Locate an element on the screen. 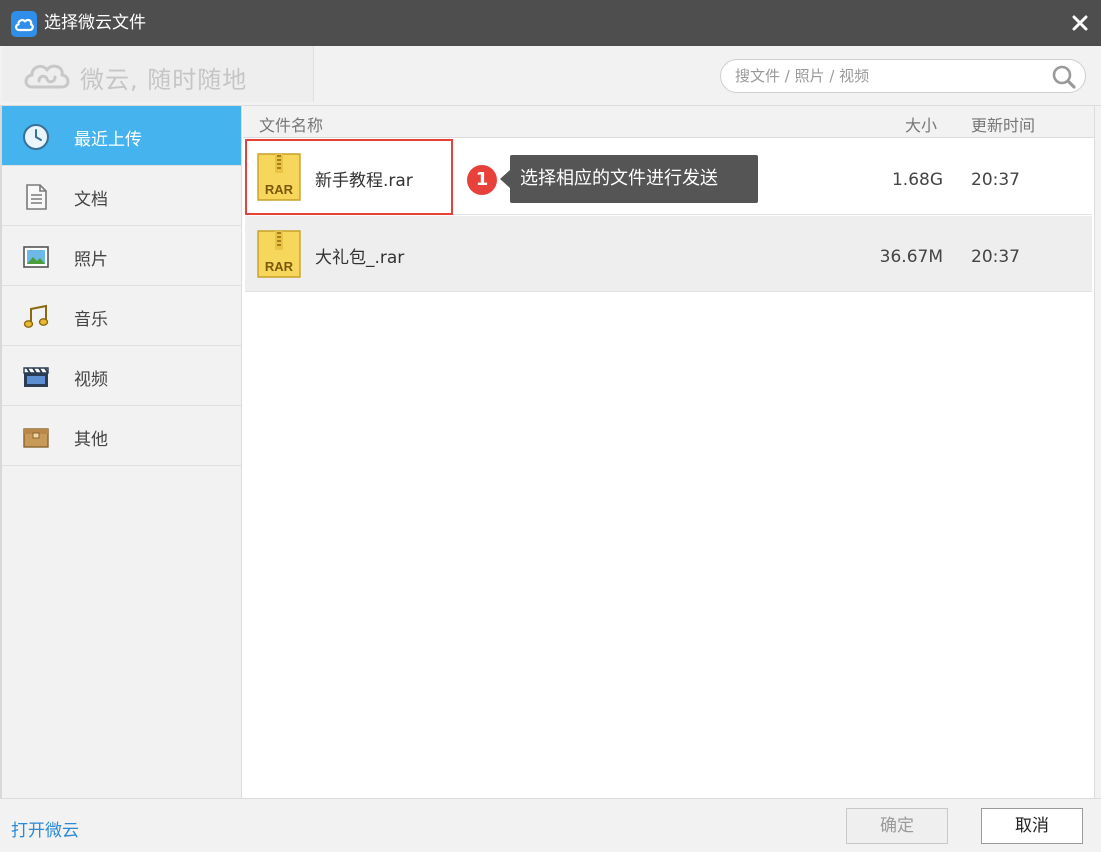 The width and height of the screenshot is (1101, 852). sidebar-item-videos: 视频 is located at coordinates (121, 376).